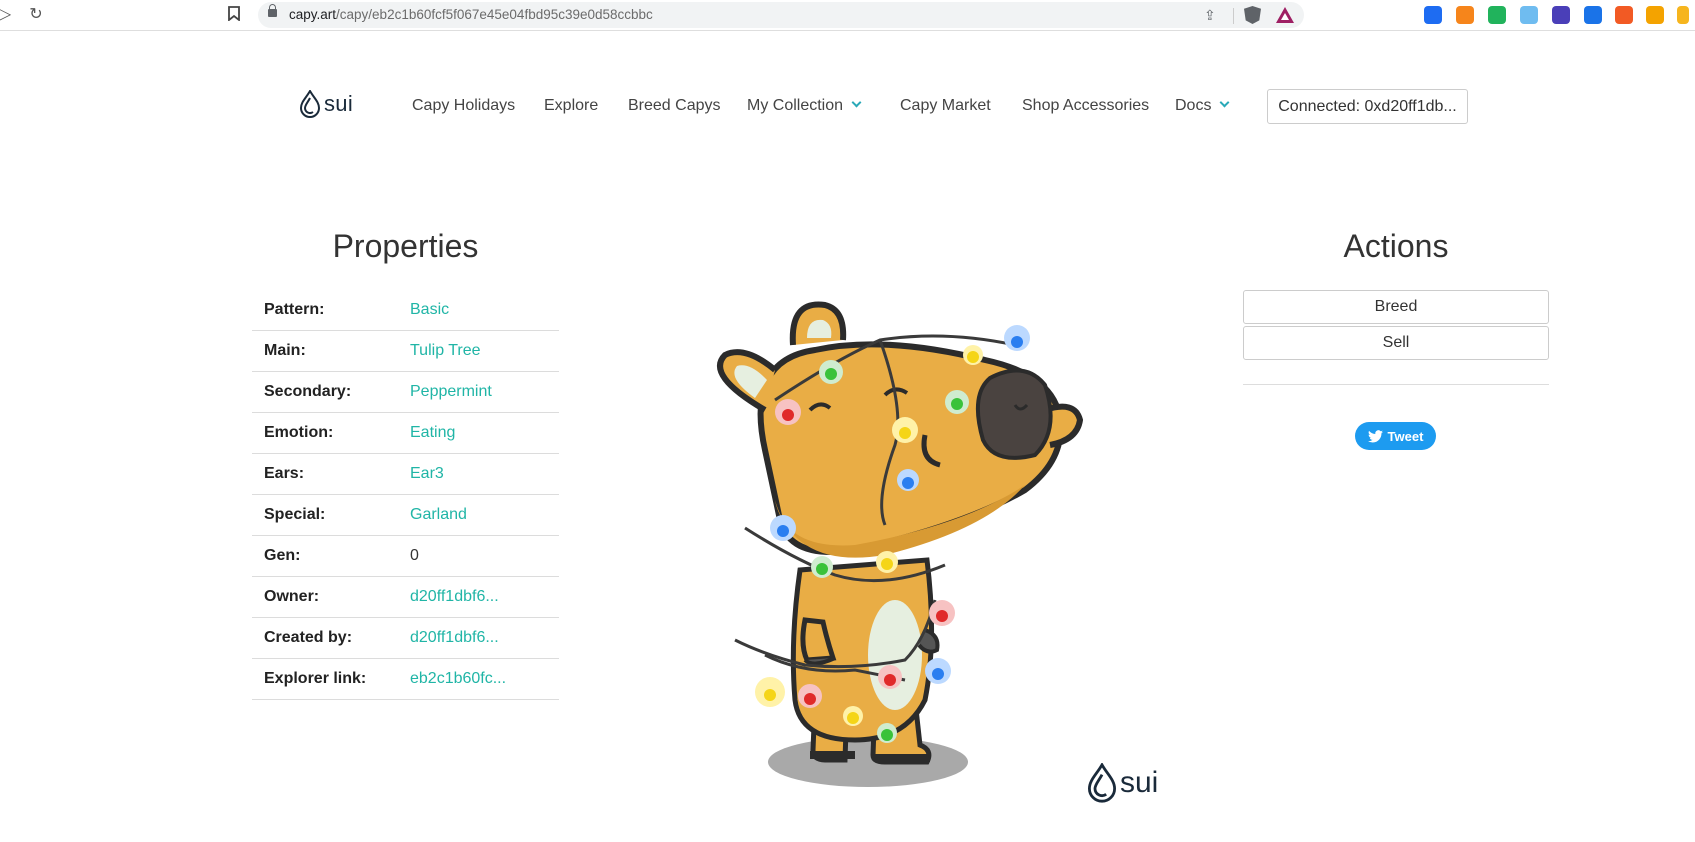 The image size is (1695, 842). What do you see at coordinates (905, 550) in the screenshot?
I see `capy-illustration` at bounding box center [905, 550].